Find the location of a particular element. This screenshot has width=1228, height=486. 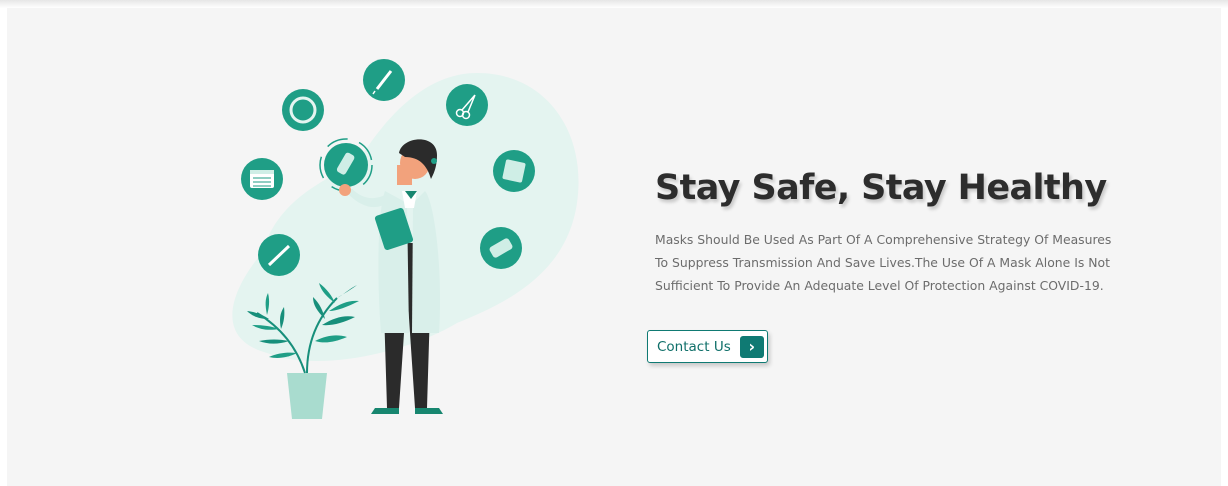

contact-us-label: Contact Us is located at coordinates (694, 346).